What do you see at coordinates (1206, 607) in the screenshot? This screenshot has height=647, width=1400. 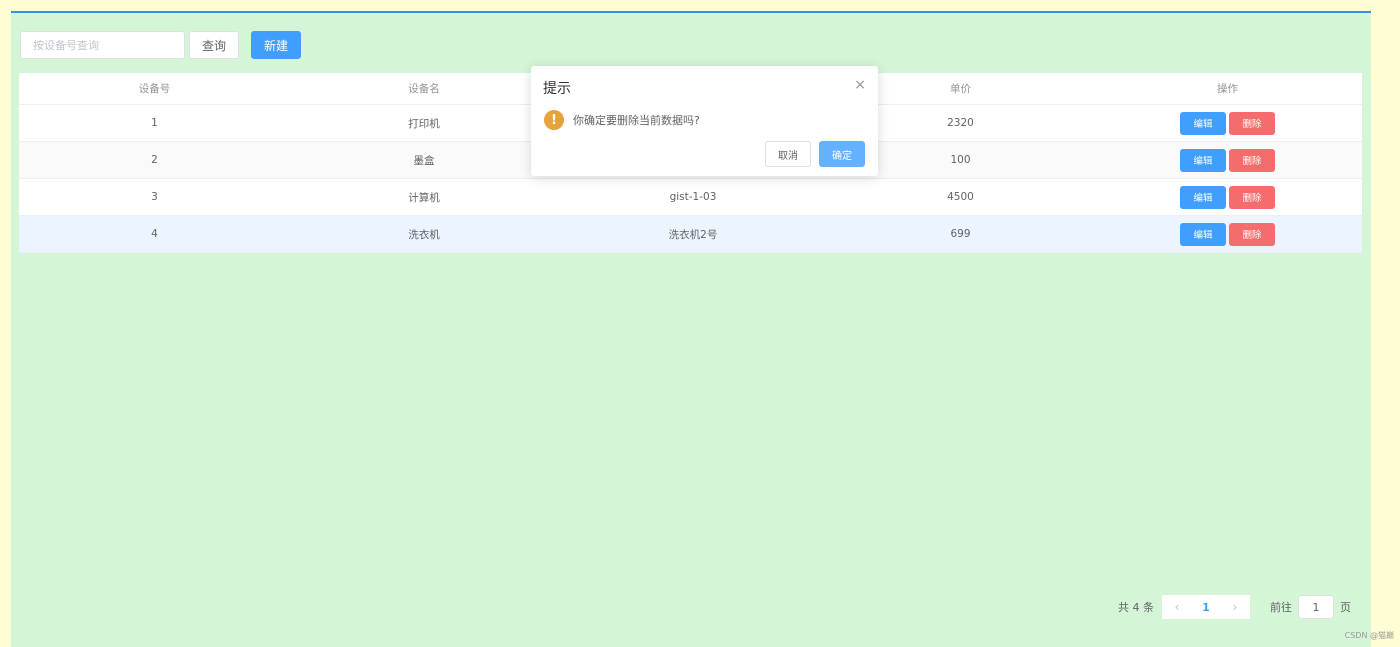 I see `page-number: 1` at bounding box center [1206, 607].